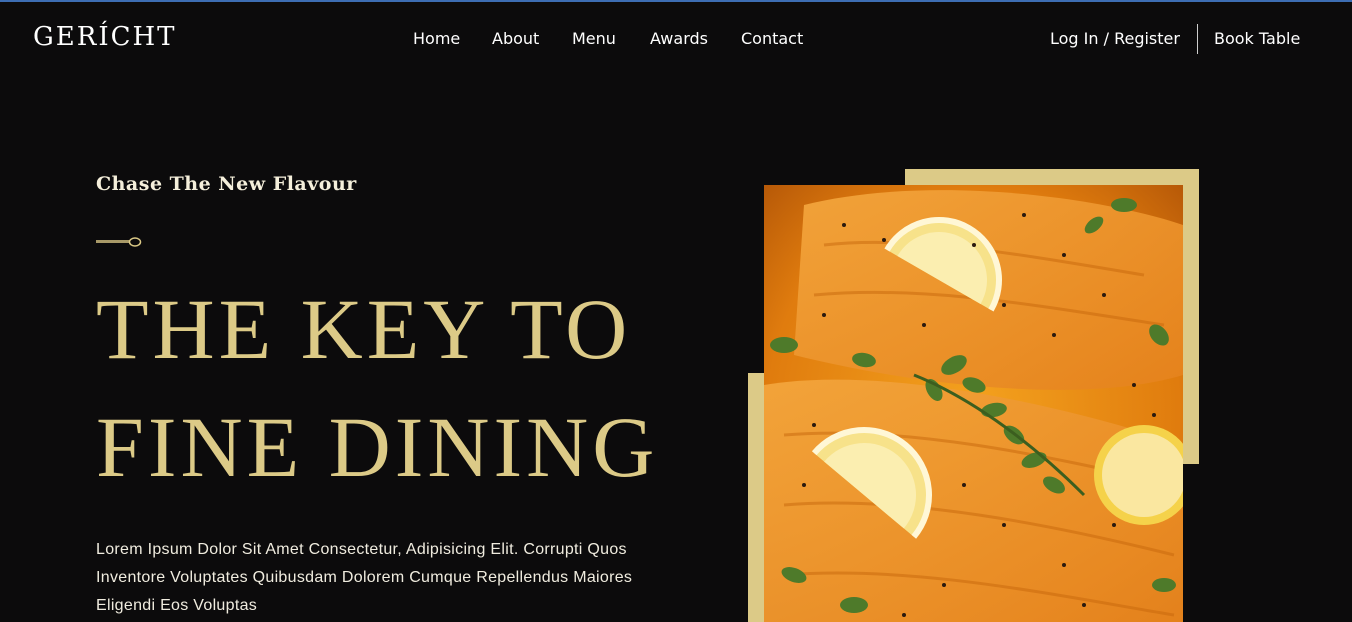 The width and height of the screenshot is (1352, 622). Describe the element at coordinates (679, 39) in the screenshot. I see `nav-link-awards: Awards` at that location.